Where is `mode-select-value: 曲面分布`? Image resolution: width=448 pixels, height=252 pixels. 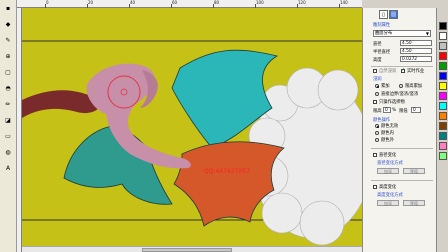 mode-select-value: 曲面分布 is located at coordinates (384, 33).